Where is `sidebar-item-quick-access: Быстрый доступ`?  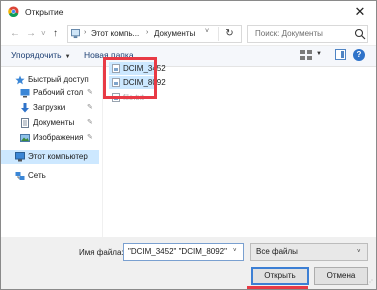 sidebar-item-quick-access: Быстрый доступ is located at coordinates (50, 80).